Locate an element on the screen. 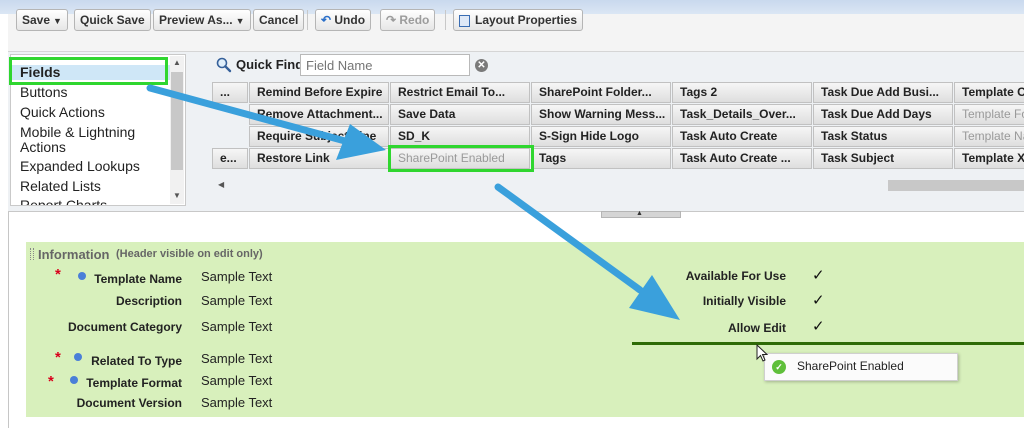 This screenshot has width=1024, height=428. category-buttons: Buttons is located at coordinates (91, 92).